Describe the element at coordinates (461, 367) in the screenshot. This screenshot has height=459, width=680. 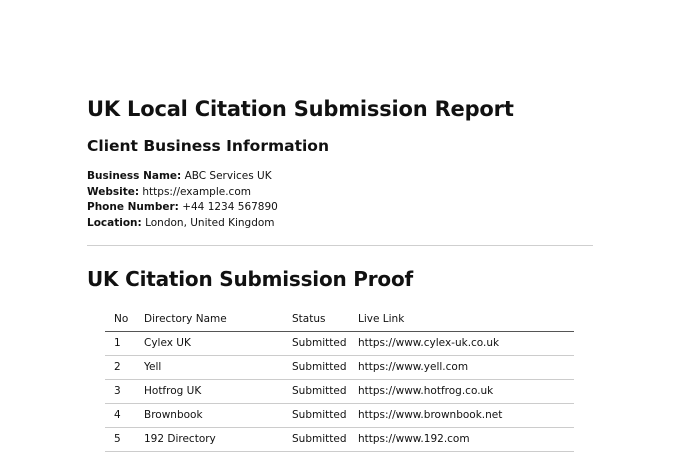
I see `live-link: https://www.yell.com` at that location.